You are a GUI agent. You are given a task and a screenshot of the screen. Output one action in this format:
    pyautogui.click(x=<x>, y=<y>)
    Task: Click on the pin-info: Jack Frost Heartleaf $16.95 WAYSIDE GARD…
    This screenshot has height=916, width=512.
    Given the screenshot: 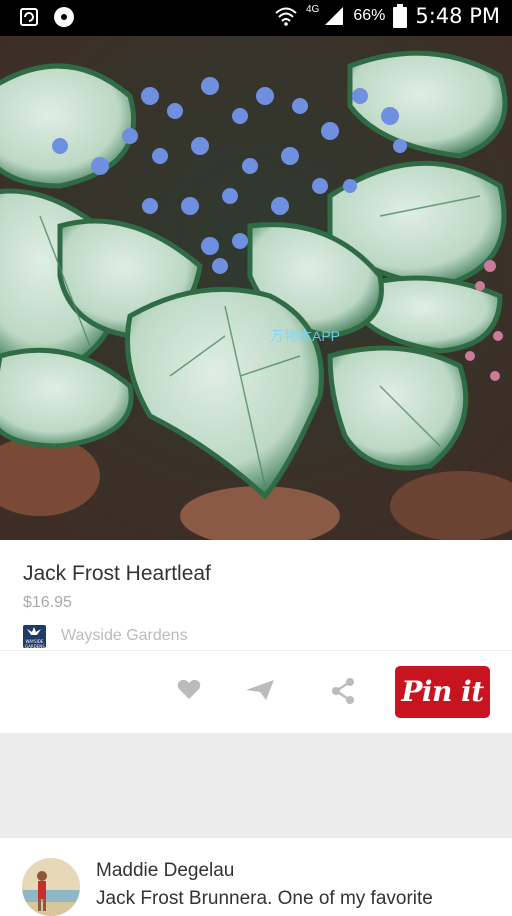 What is the action you would take?
    pyautogui.click(x=256, y=595)
    